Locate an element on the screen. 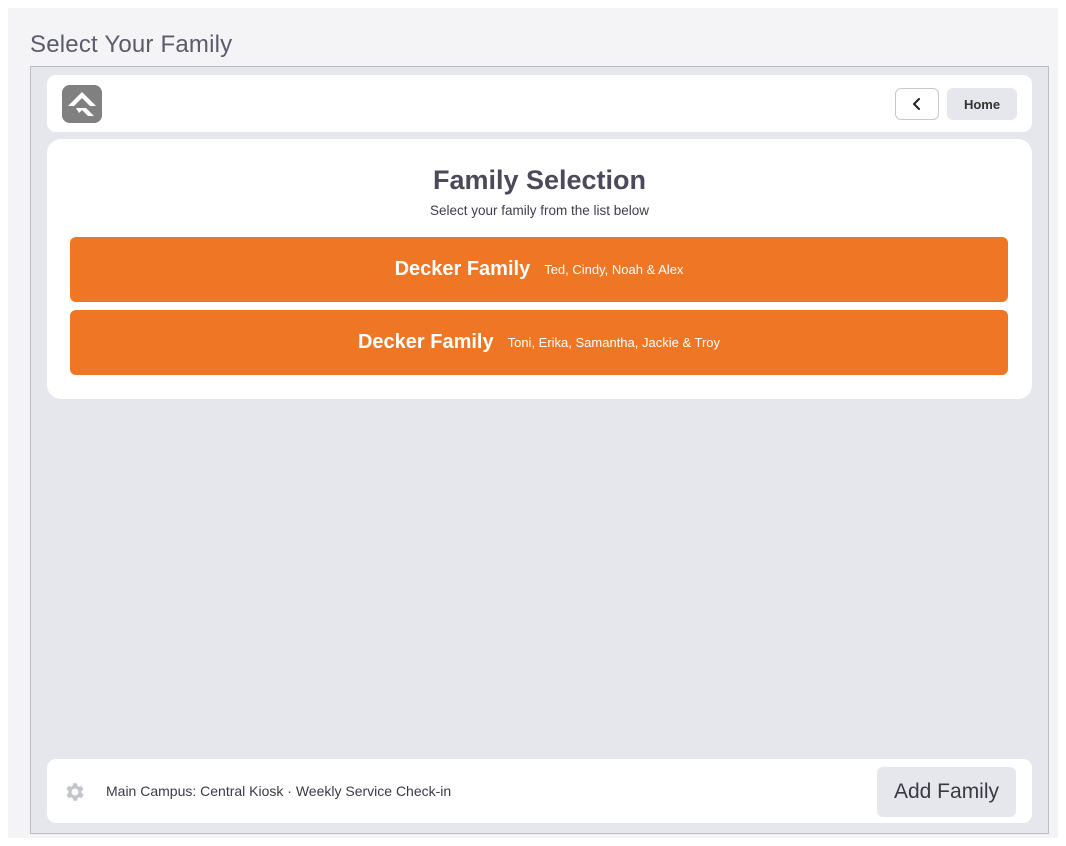  back-button is located at coordinates (917, 104).